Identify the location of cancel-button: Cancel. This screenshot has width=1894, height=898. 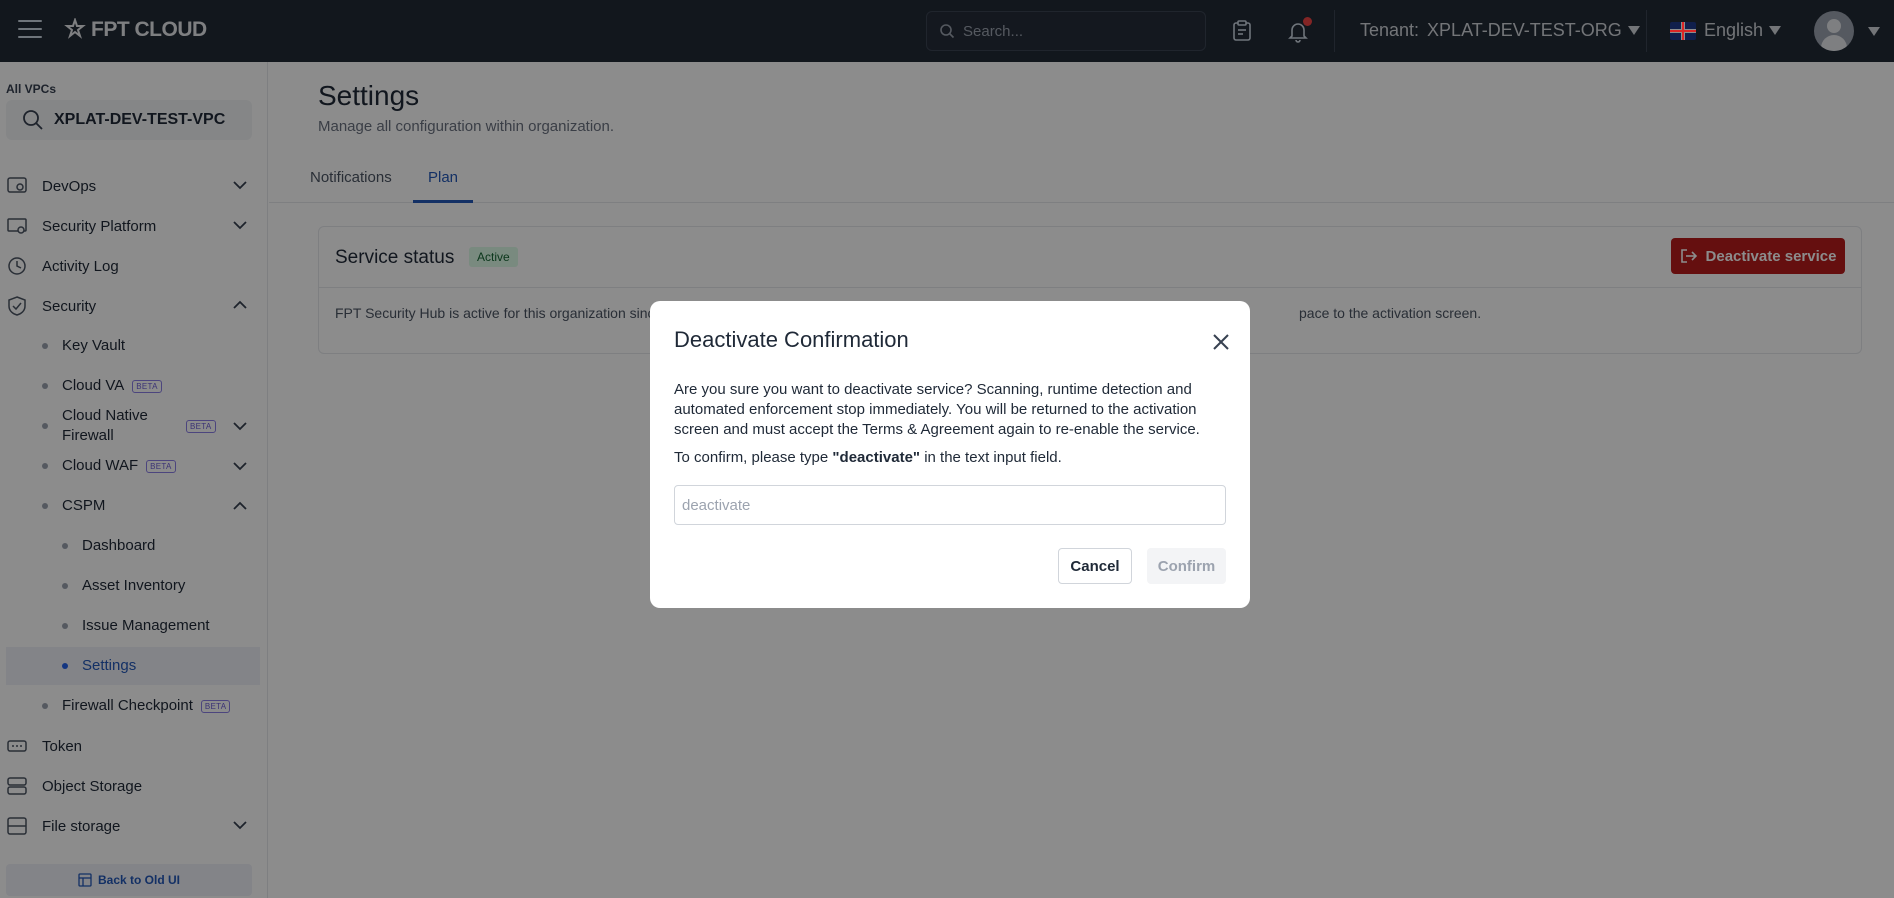
(1095, 566).